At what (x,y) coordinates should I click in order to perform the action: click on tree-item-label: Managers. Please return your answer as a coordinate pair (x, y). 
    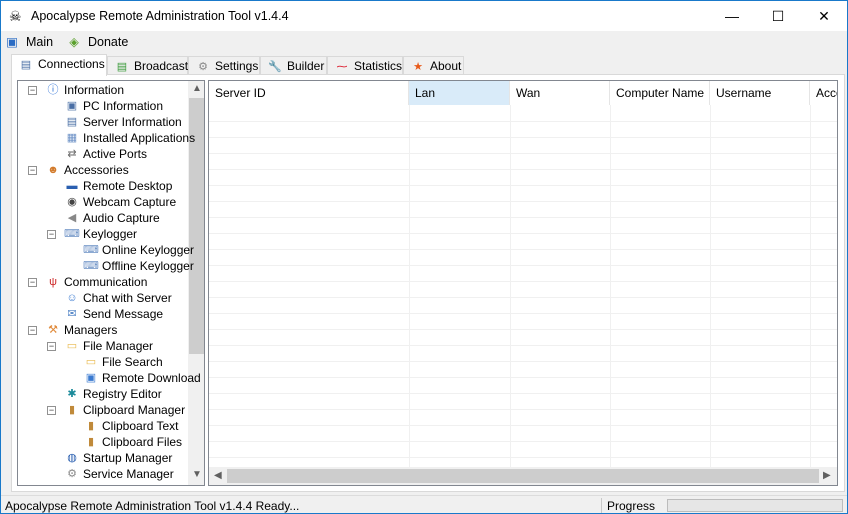
    Looking at the image, I should click on (91, 330).